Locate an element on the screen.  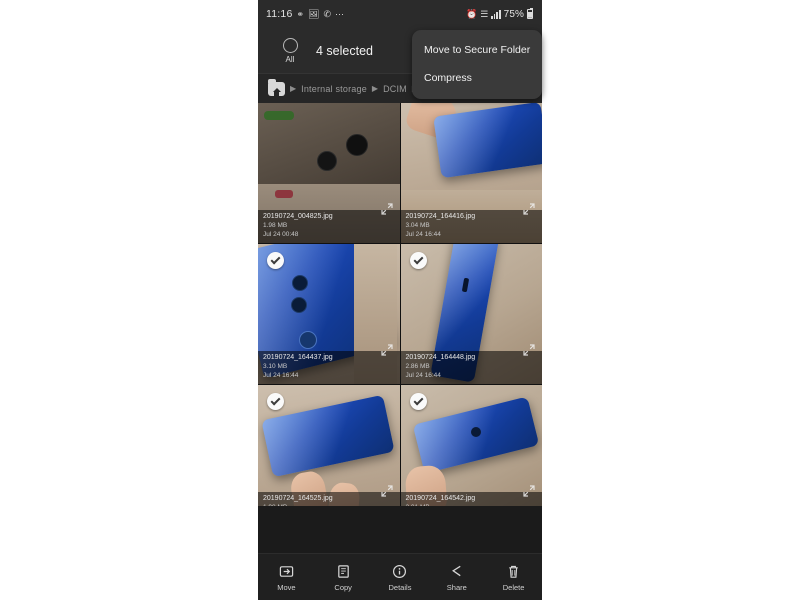
file-size: 3.10 MB is located at coordinates (275, 367).